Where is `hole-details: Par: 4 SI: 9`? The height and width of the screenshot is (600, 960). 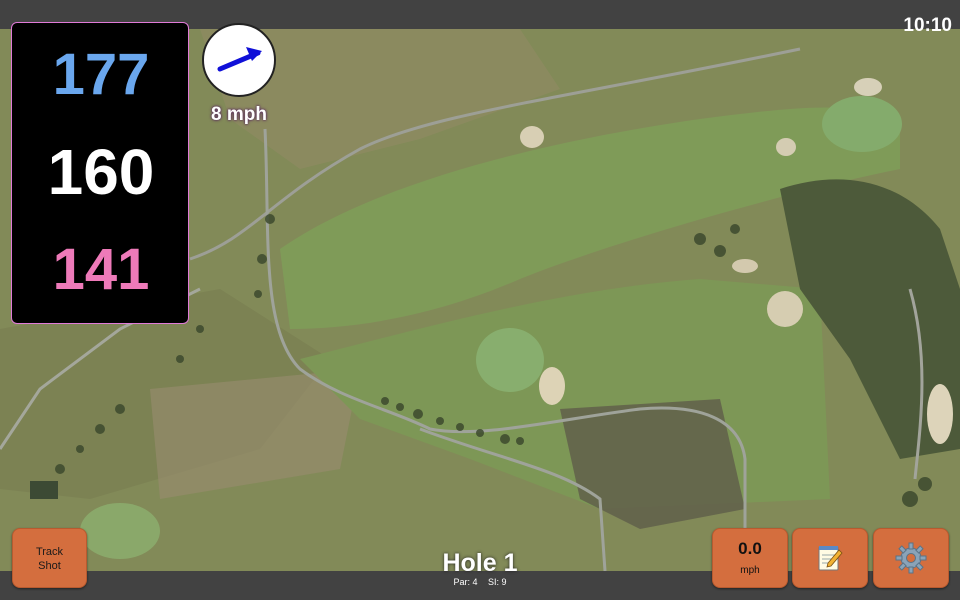 hole-details: Par: 4 SI: 9 is located at coordinates (480, 582).